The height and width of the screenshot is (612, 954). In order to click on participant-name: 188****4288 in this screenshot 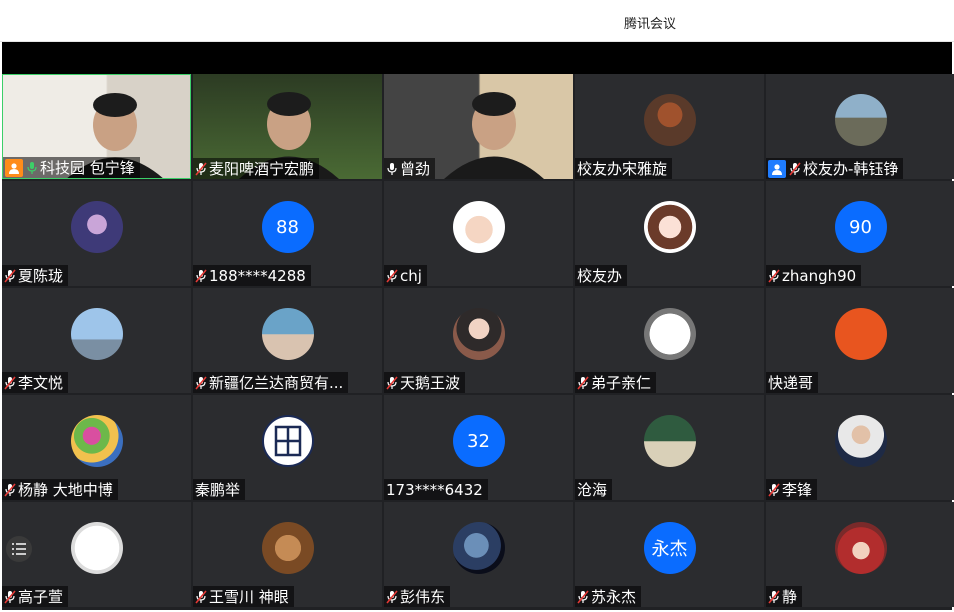, I will do `click(257, 275)`.